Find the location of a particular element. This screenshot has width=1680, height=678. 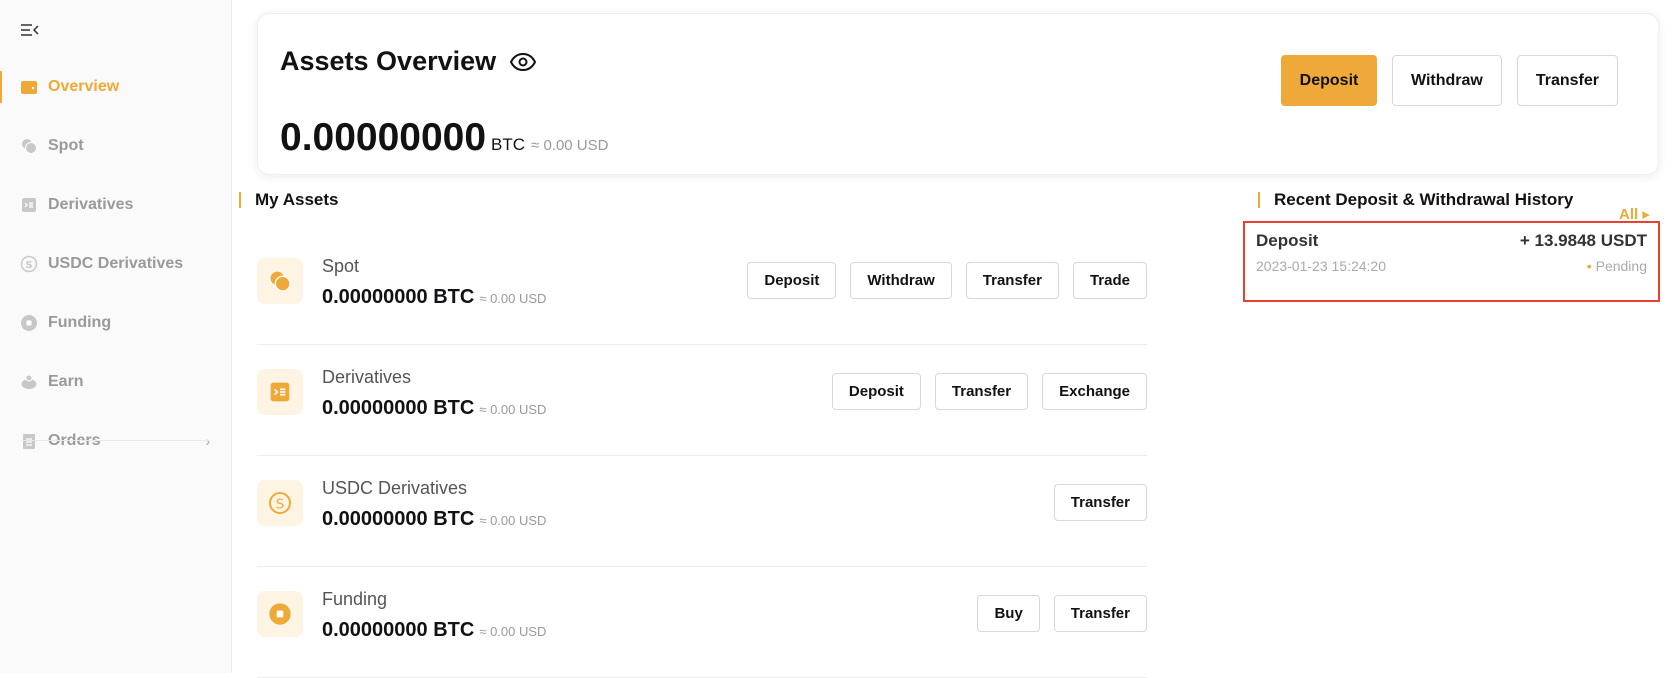

page-title: Assets Overview is located at coordinates (388, 61).